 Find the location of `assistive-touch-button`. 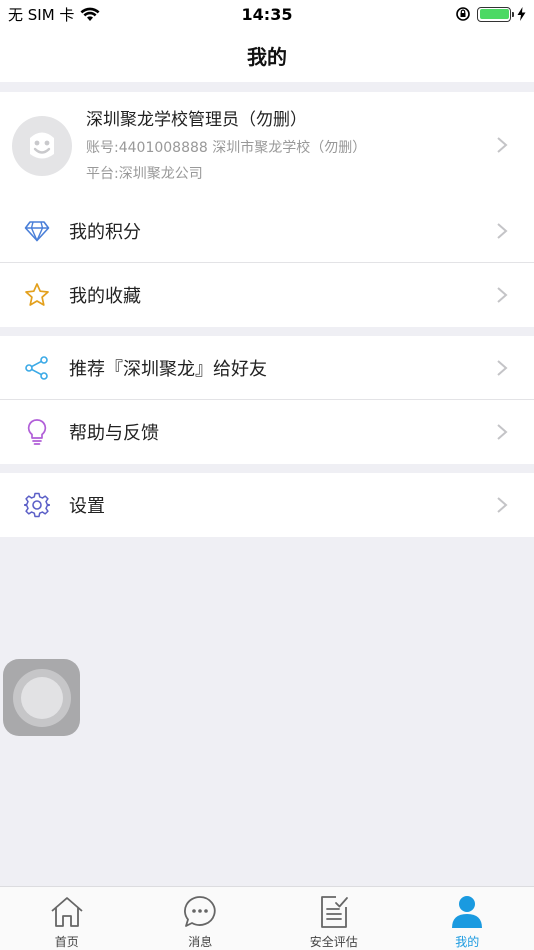

assistive-touch-button is located at coordinates (41, 697).